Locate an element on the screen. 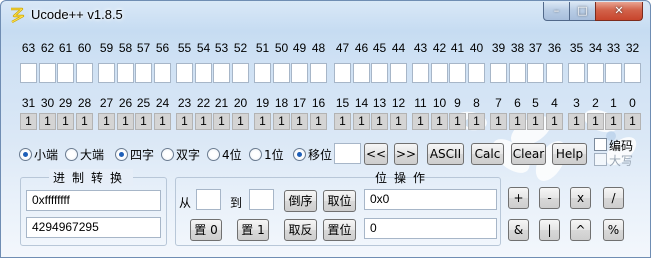  set-zero-button: 置 0 is located at coordinates (206, 230).